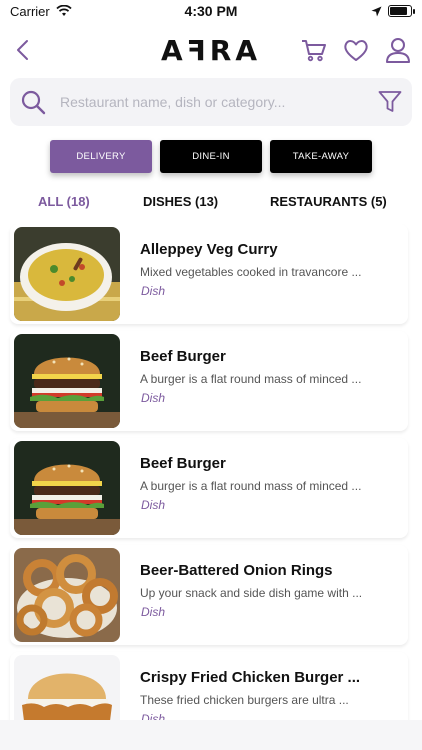 The height and width of the screenshot is (750, 422). Describe the element at coordinates (398, 11) in the screenshot. I see `battery-fill` at that location.